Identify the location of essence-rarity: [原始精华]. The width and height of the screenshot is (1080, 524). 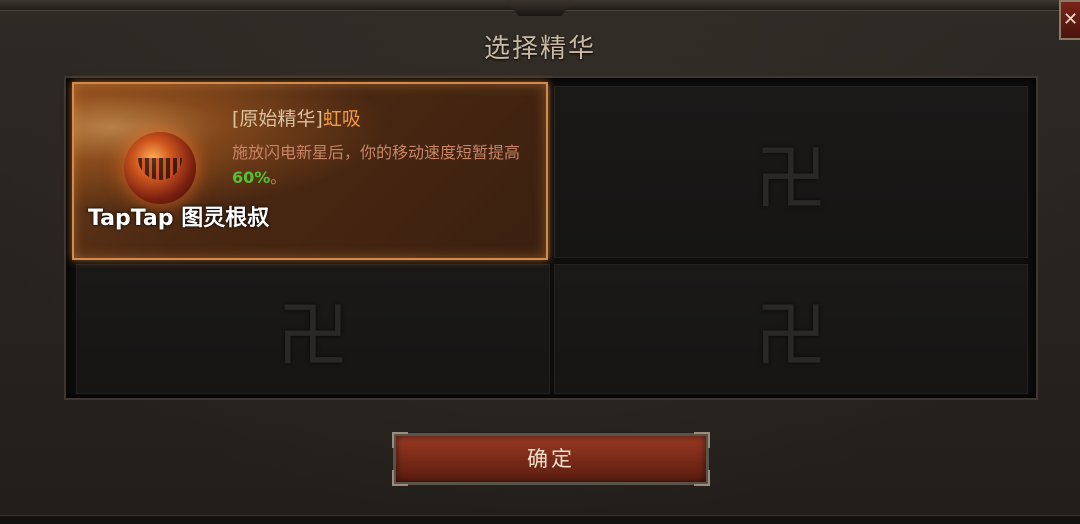
(277, 119).